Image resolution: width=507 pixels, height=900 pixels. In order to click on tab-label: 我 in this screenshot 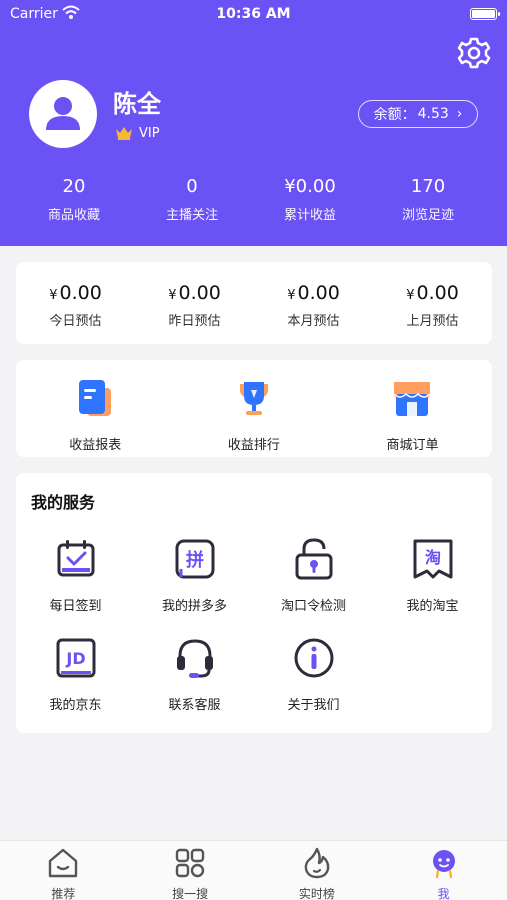, I will do `click(443, 893)`.